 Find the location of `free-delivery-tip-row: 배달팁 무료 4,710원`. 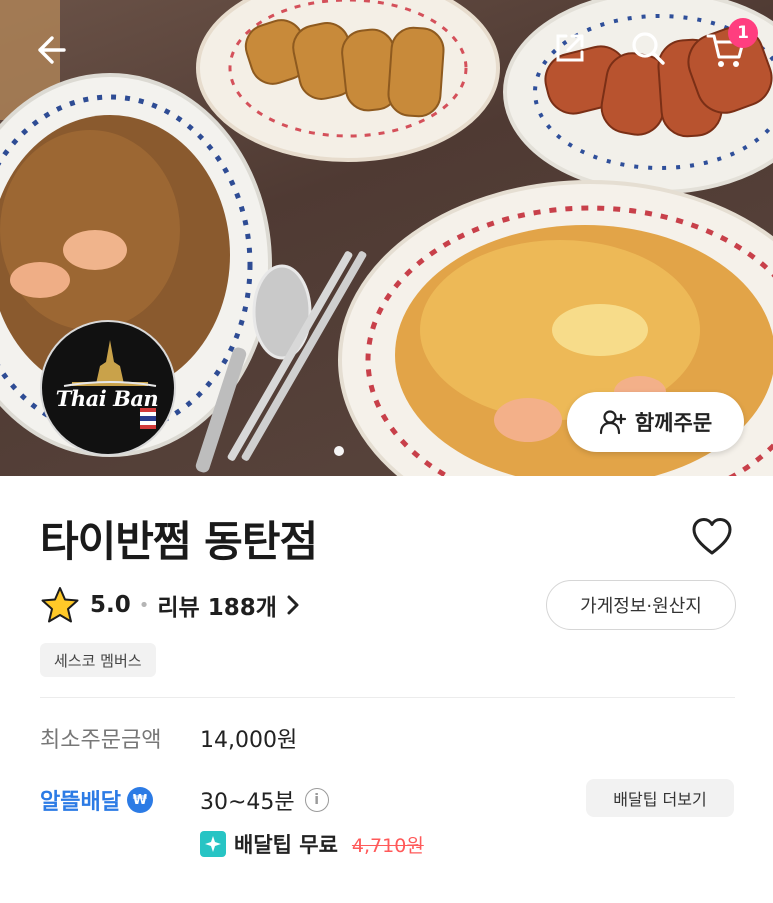

free-delivery-tip-row: 배달팁 무료 4,710원 is located at coordinates (312, 844).